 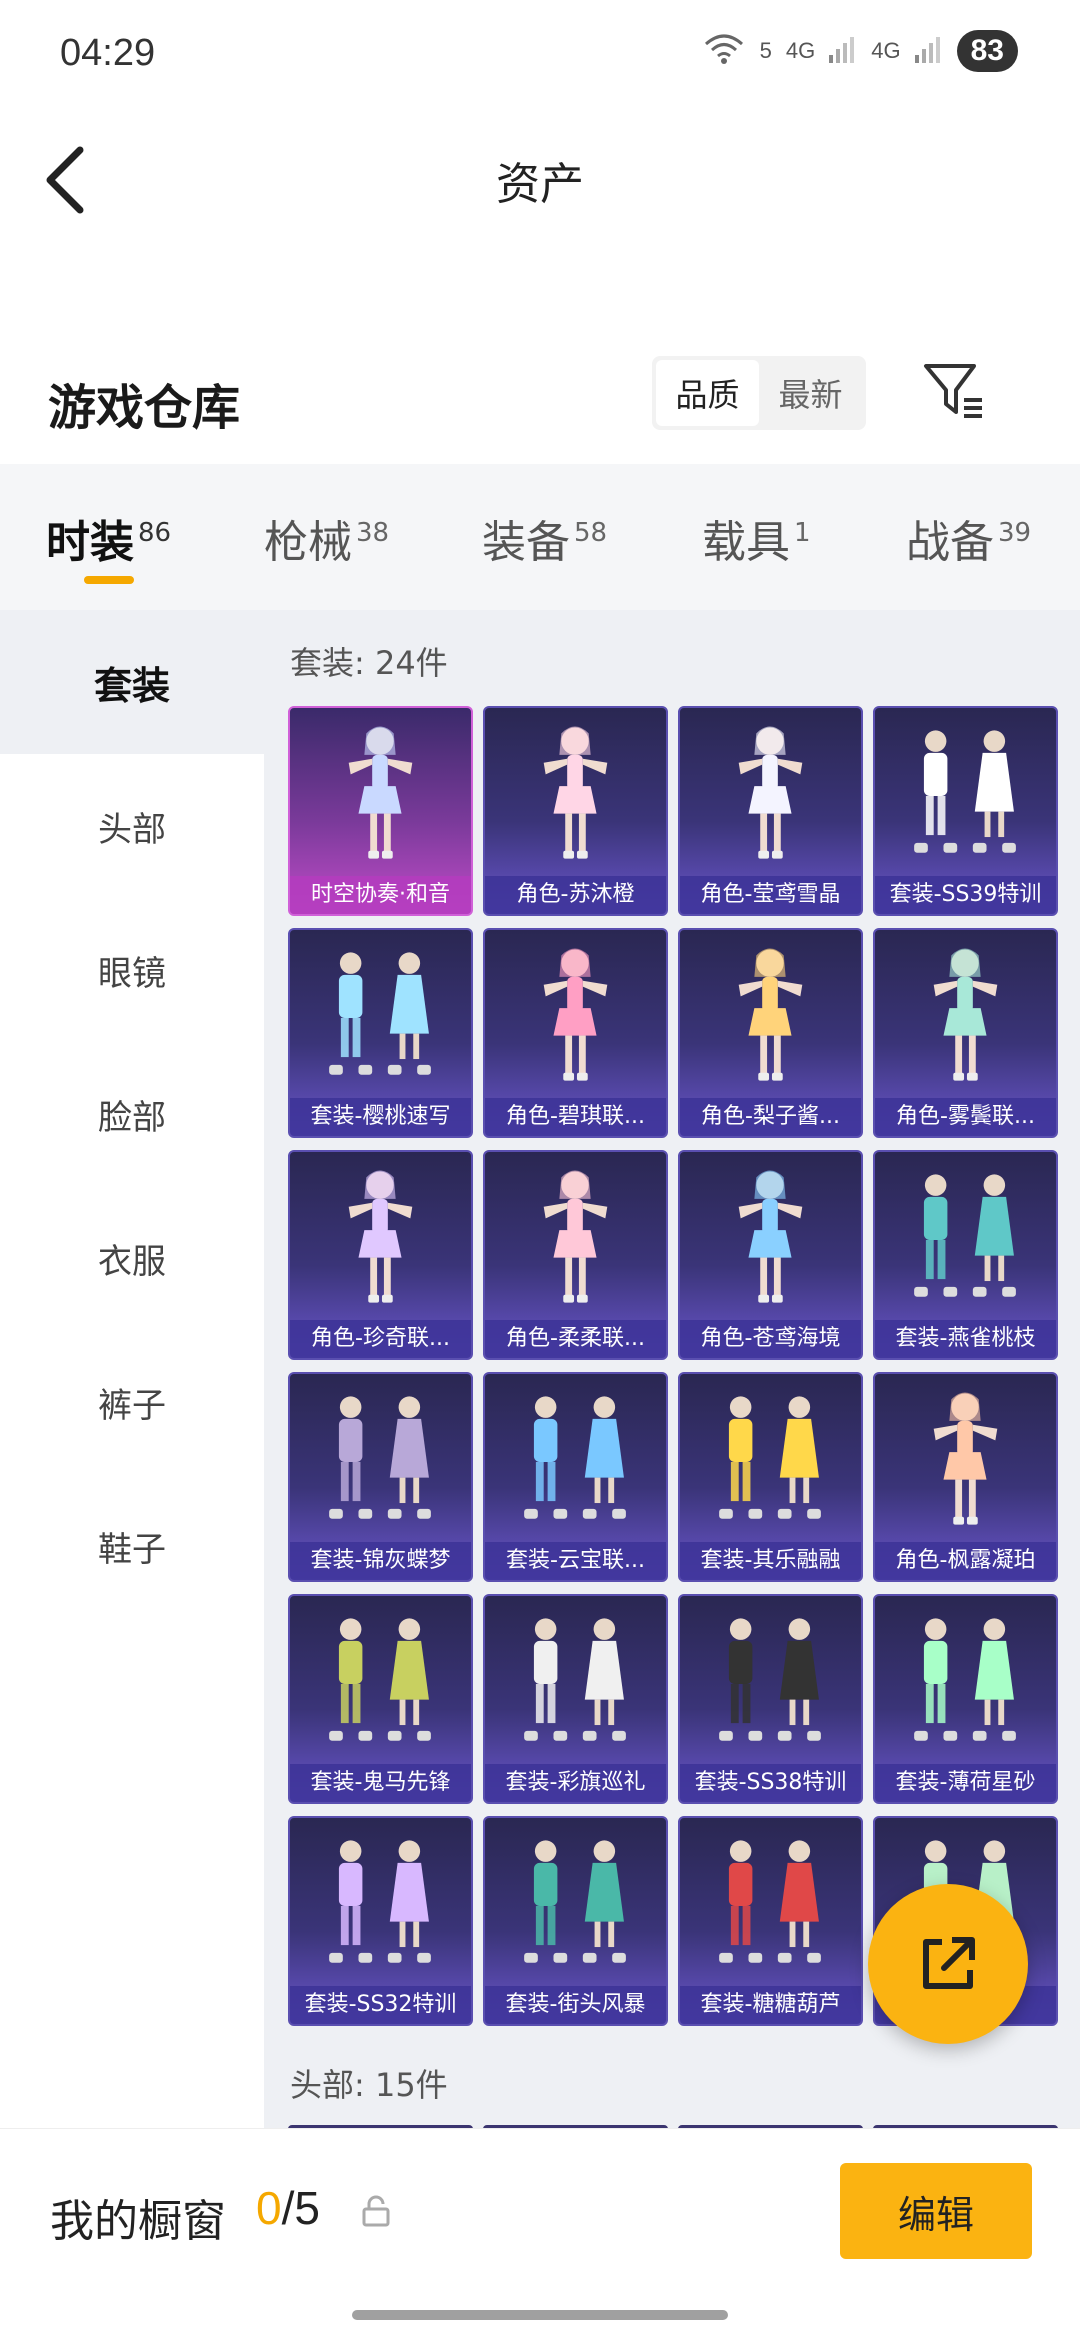 I want to click on page-header: 资产, so click(x=540, y=175).